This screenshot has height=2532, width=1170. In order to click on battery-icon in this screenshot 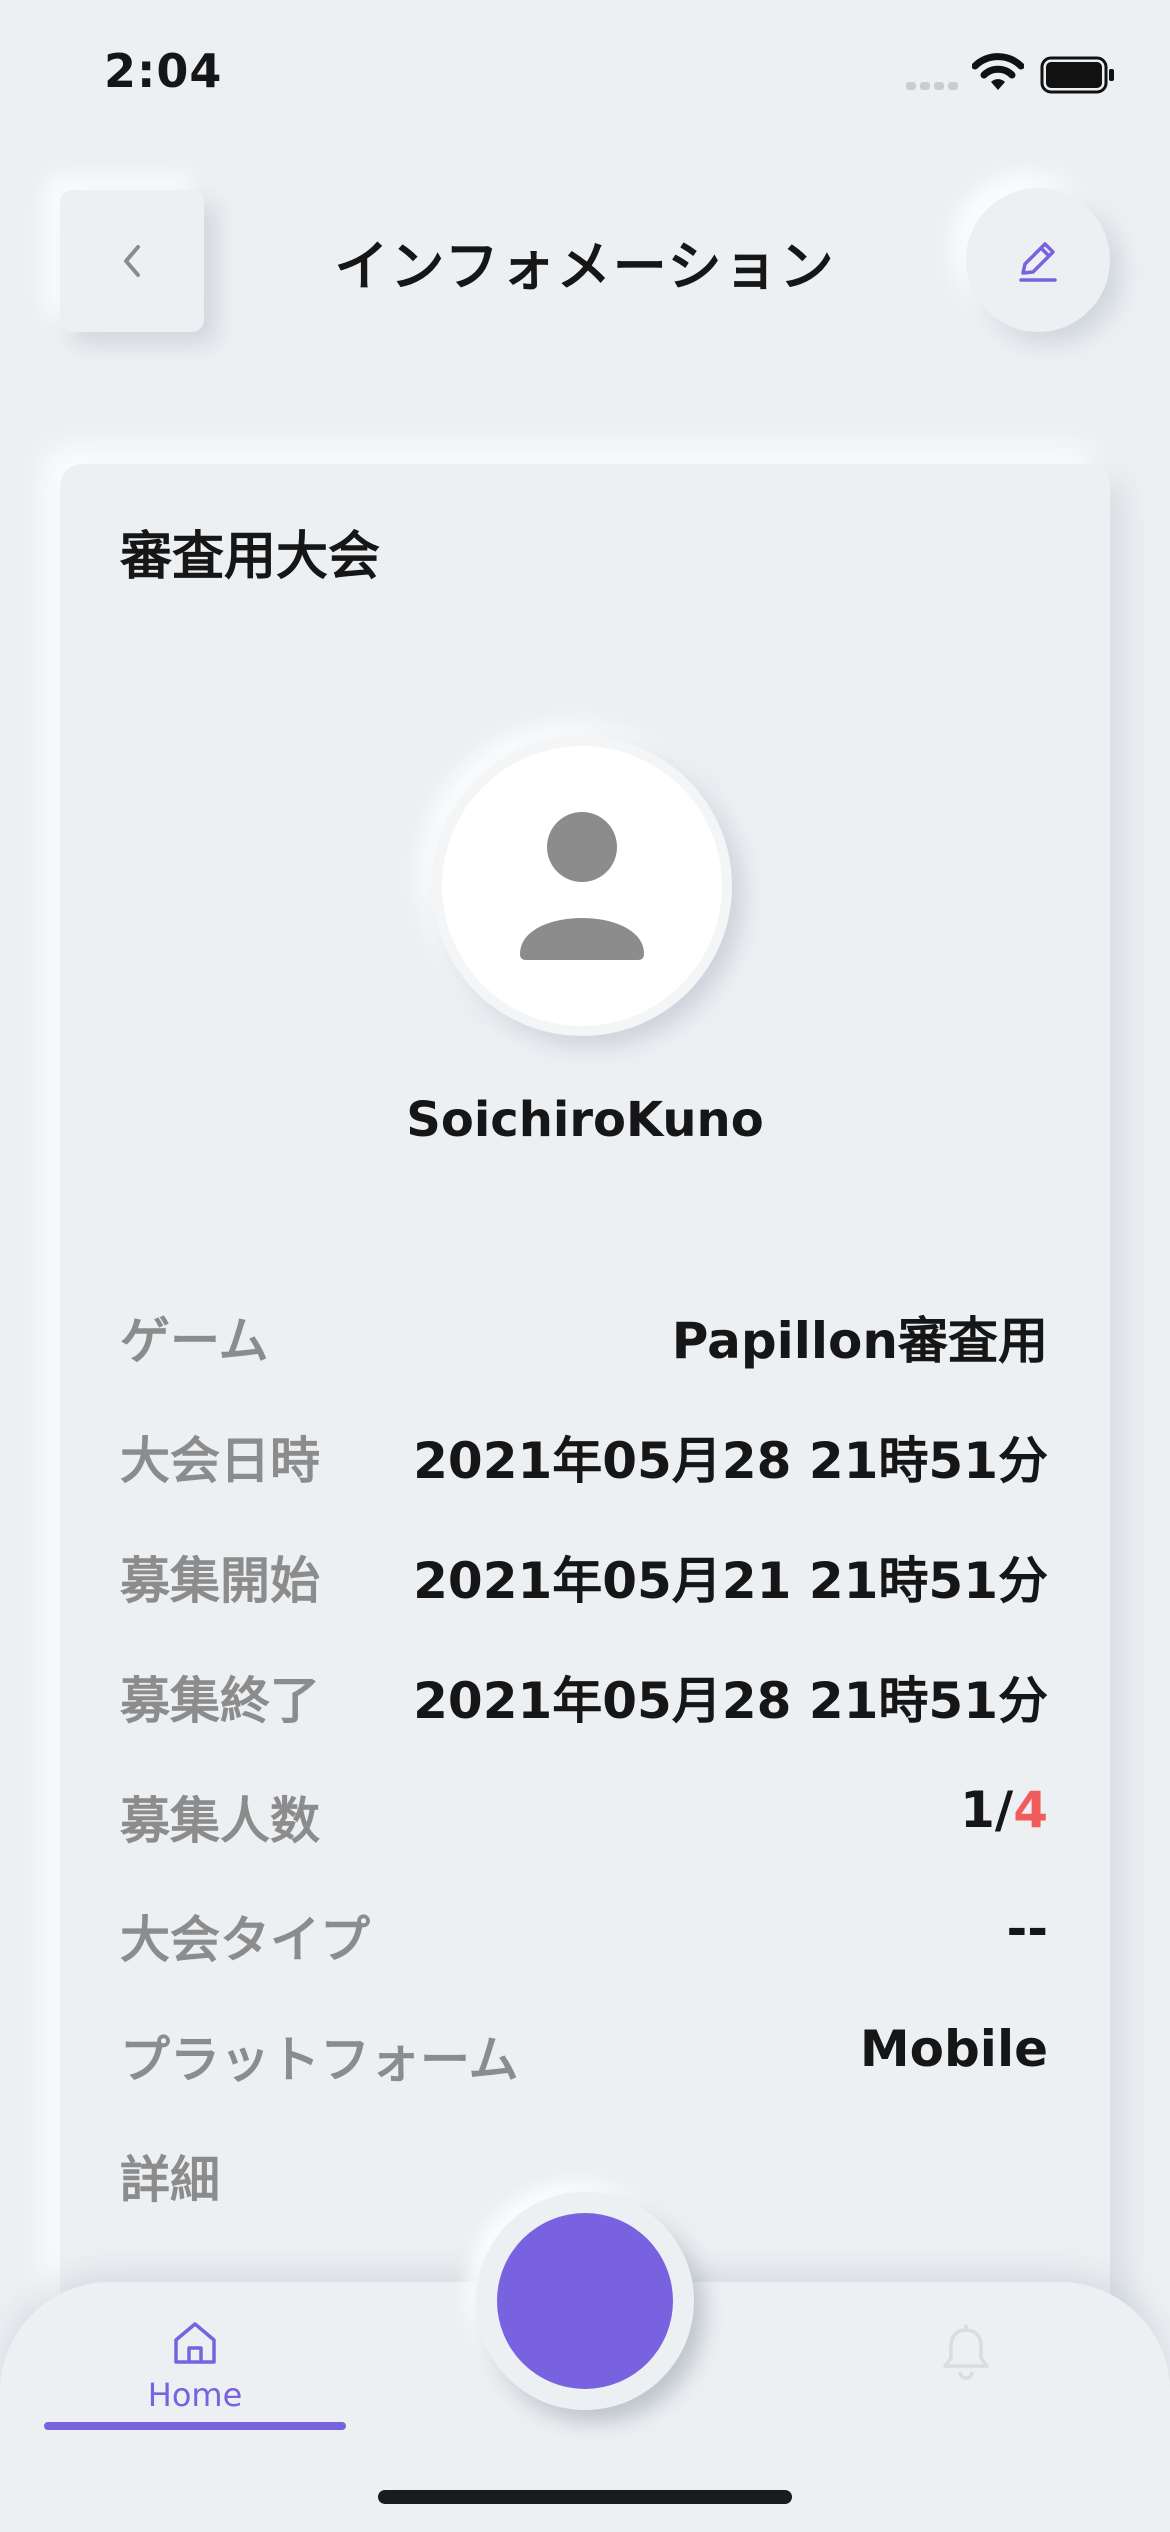, I will do `click(1077, 75)`.